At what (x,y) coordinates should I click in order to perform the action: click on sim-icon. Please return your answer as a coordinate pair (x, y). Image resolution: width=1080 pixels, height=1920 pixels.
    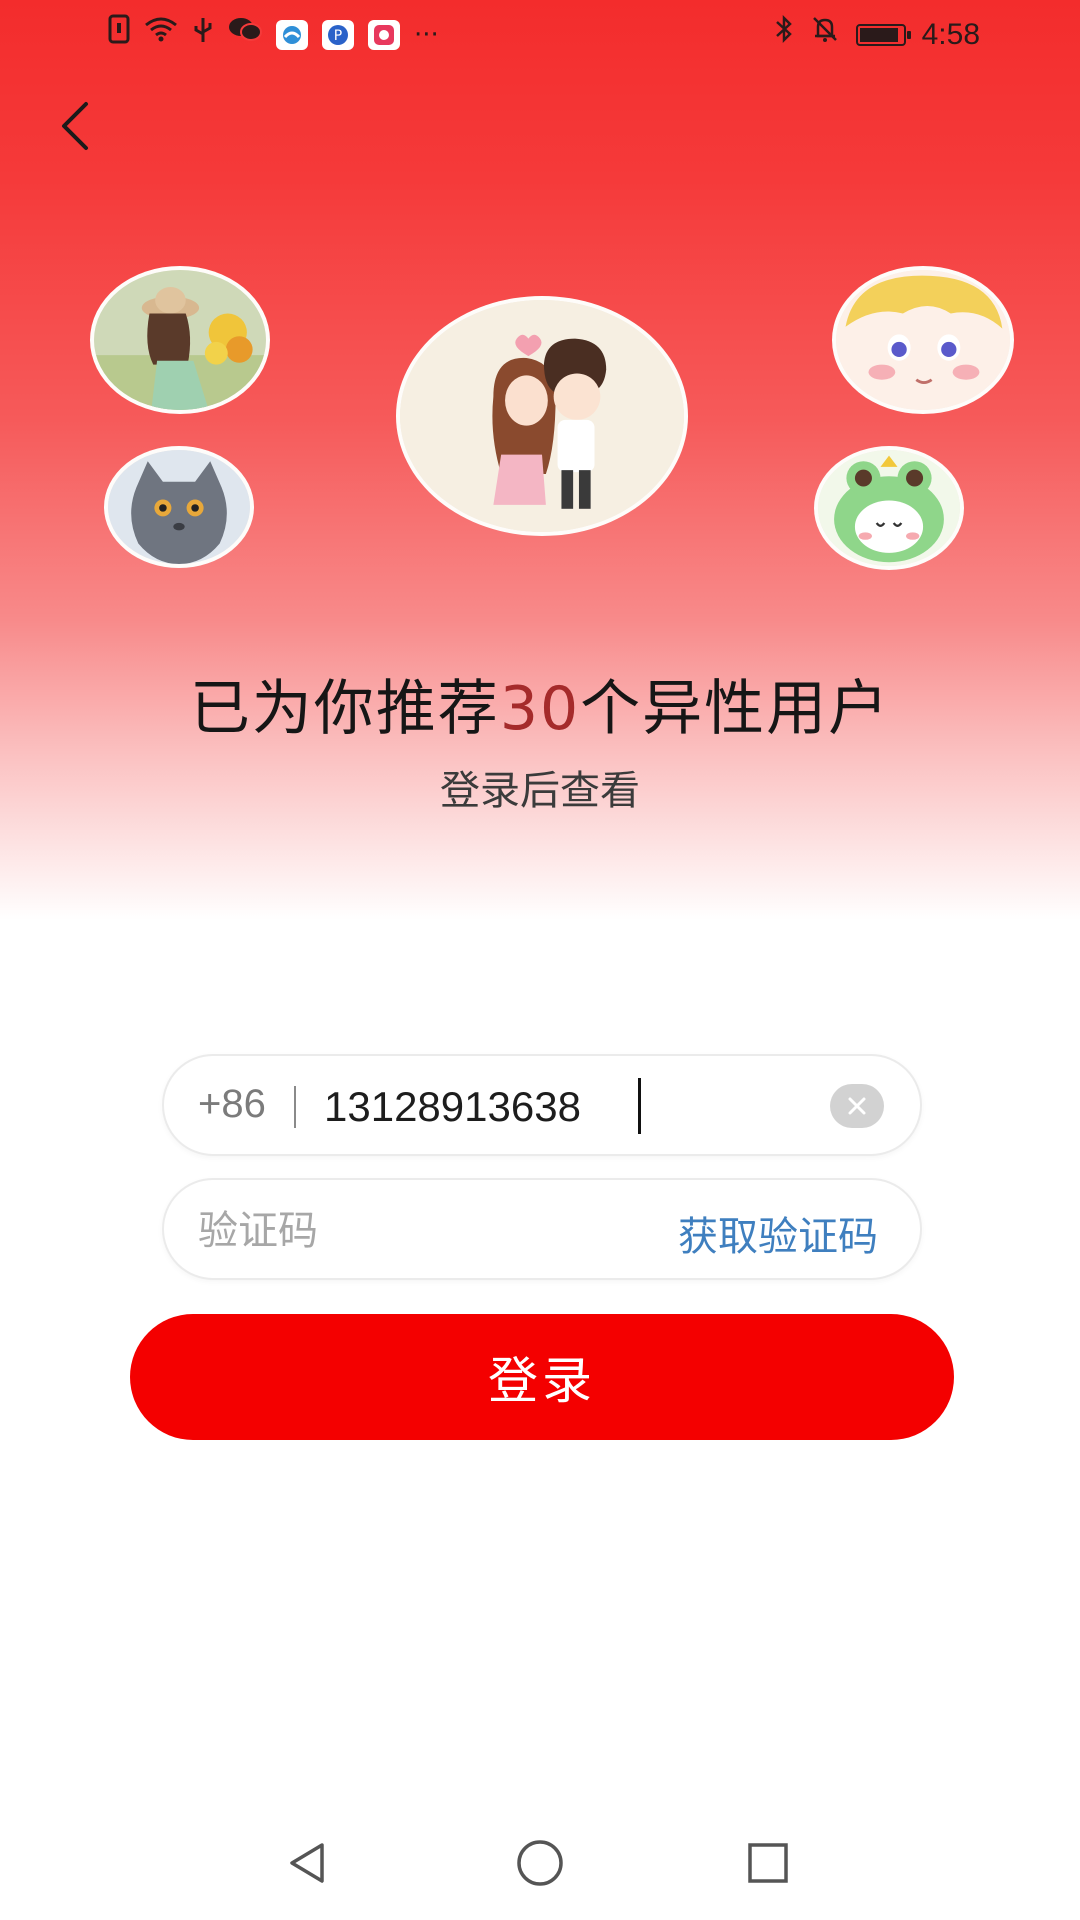
    Looking at the image, I should click on (119, 35).